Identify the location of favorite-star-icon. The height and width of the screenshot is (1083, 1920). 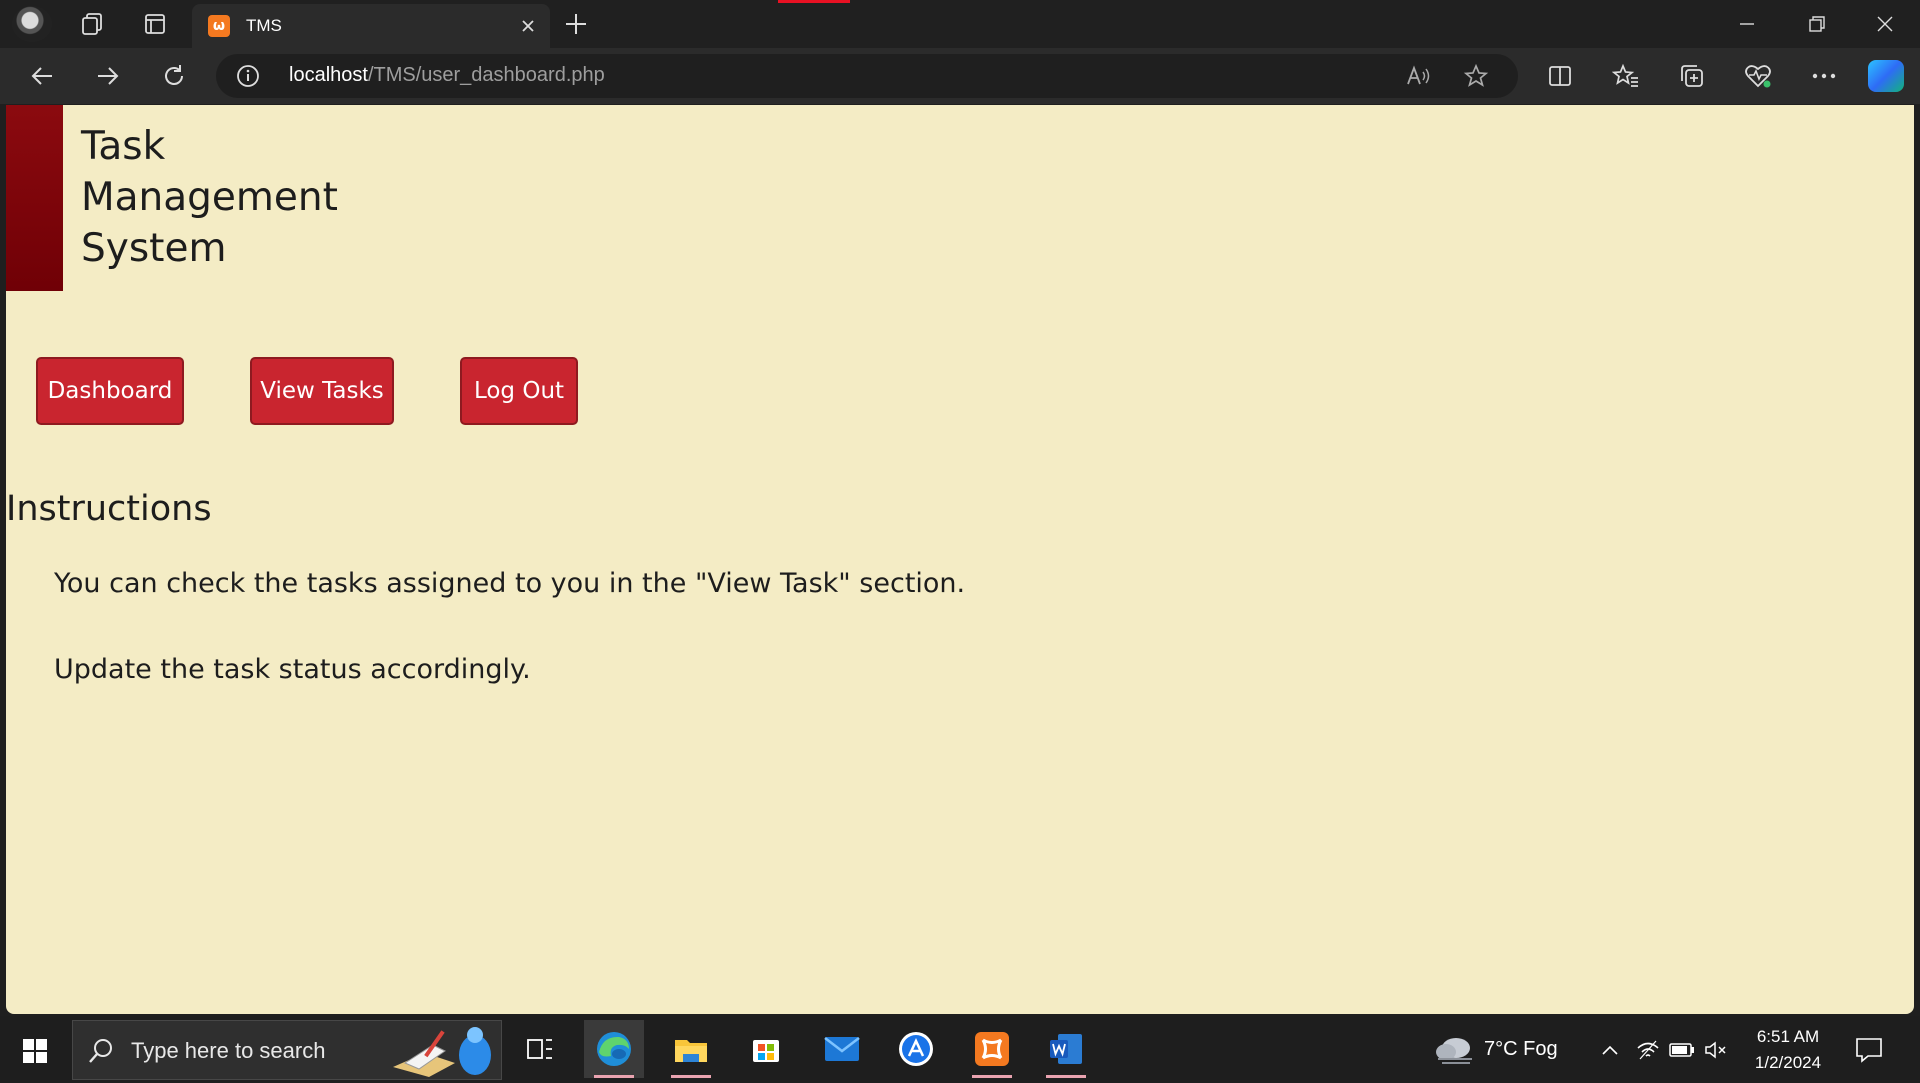
(1476, 76).